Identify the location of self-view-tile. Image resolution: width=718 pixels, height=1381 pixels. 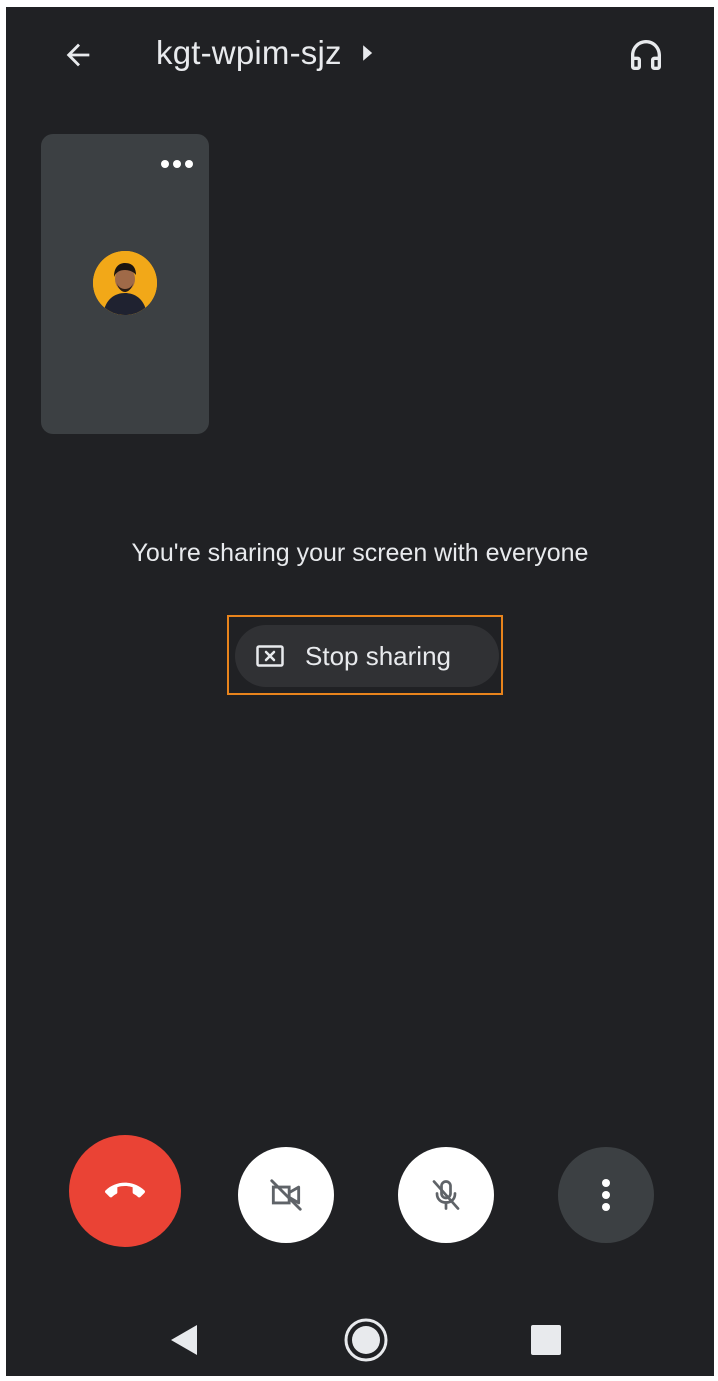
(125, 284).